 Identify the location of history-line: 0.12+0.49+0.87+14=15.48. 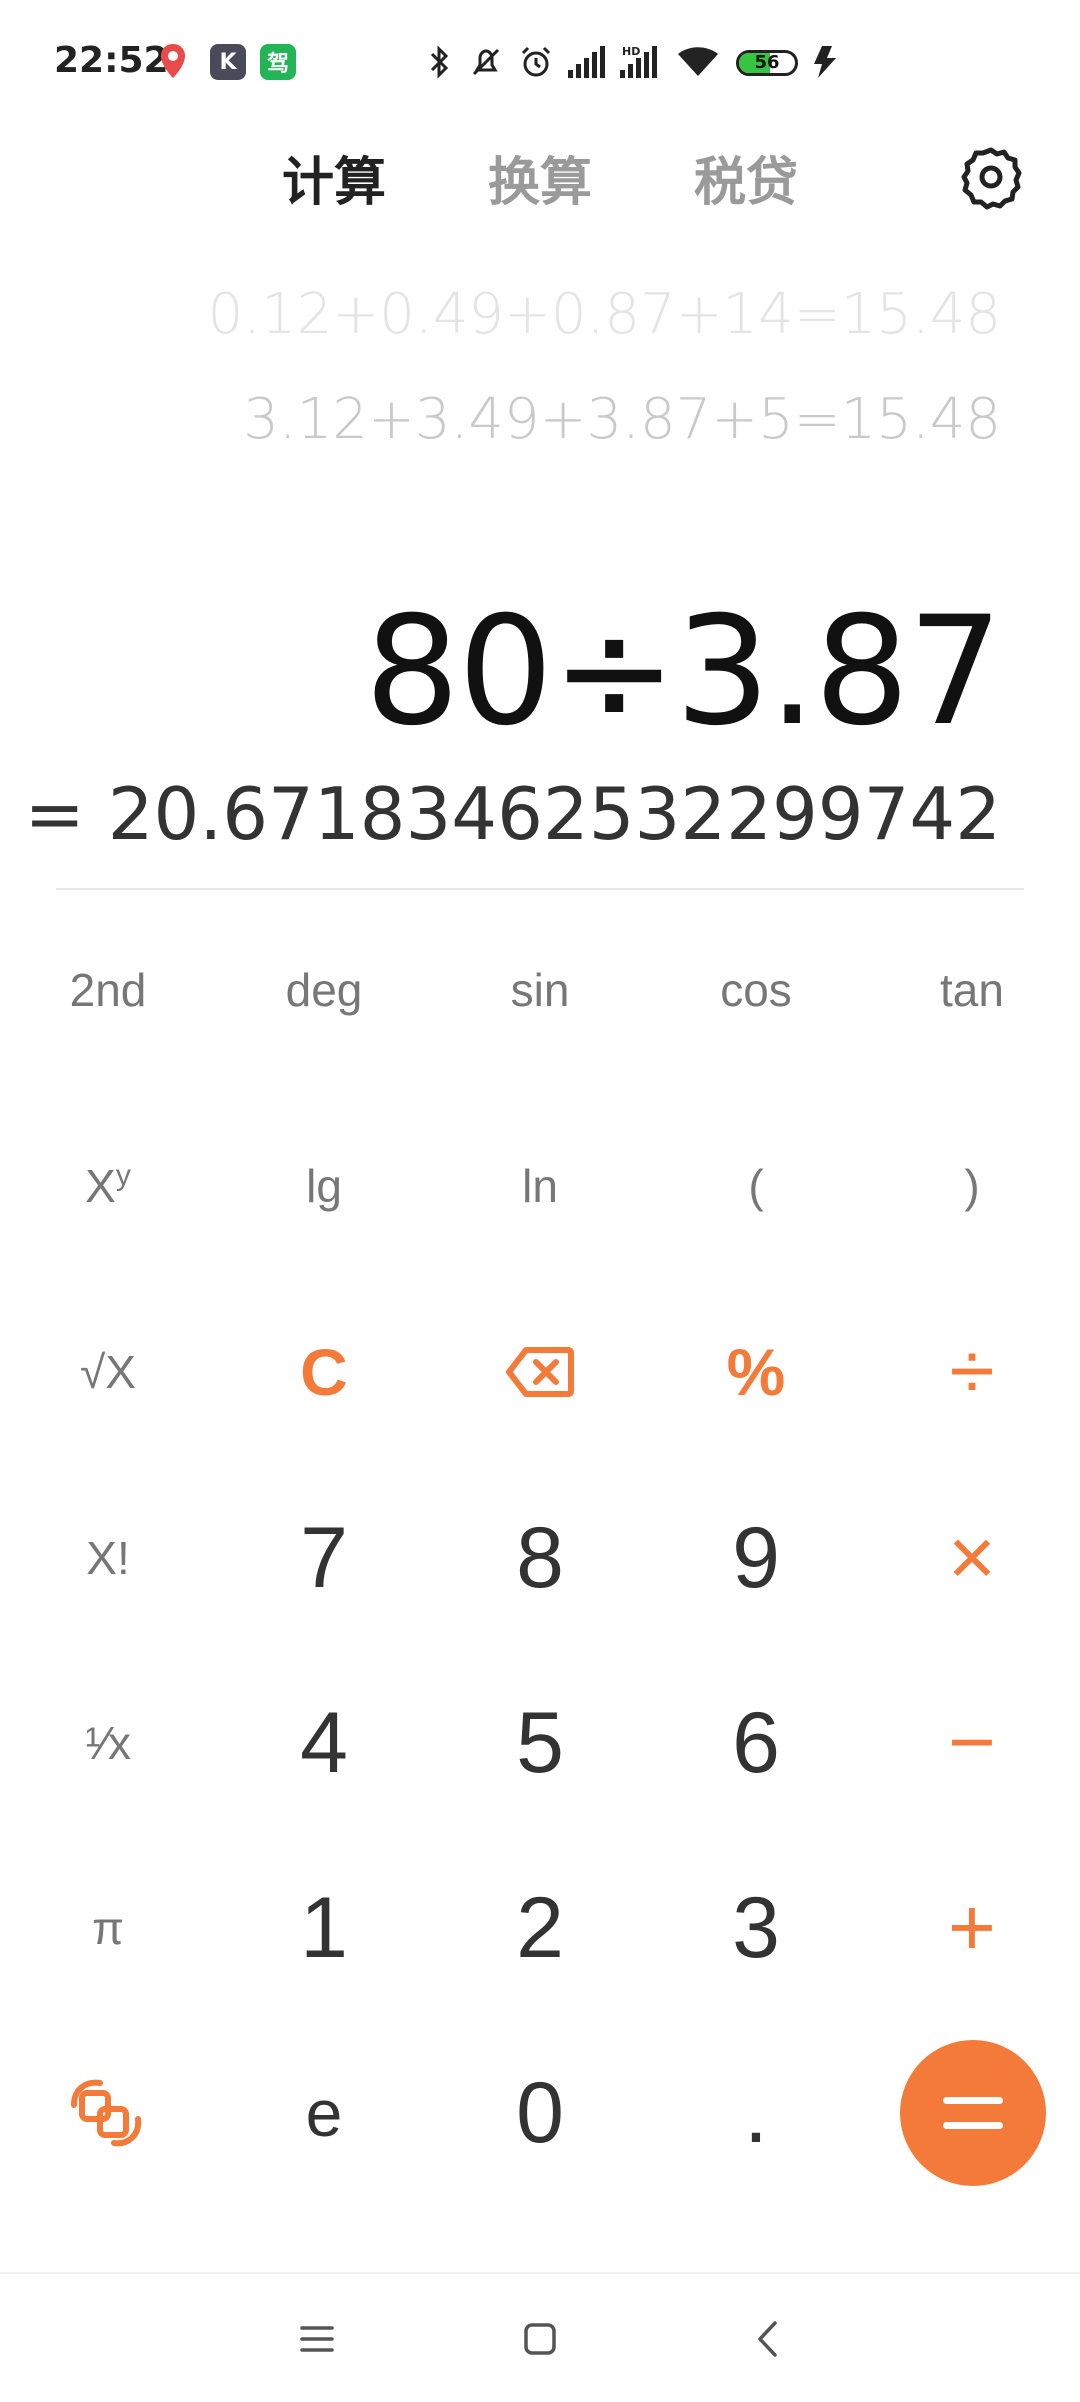
(604, 314).